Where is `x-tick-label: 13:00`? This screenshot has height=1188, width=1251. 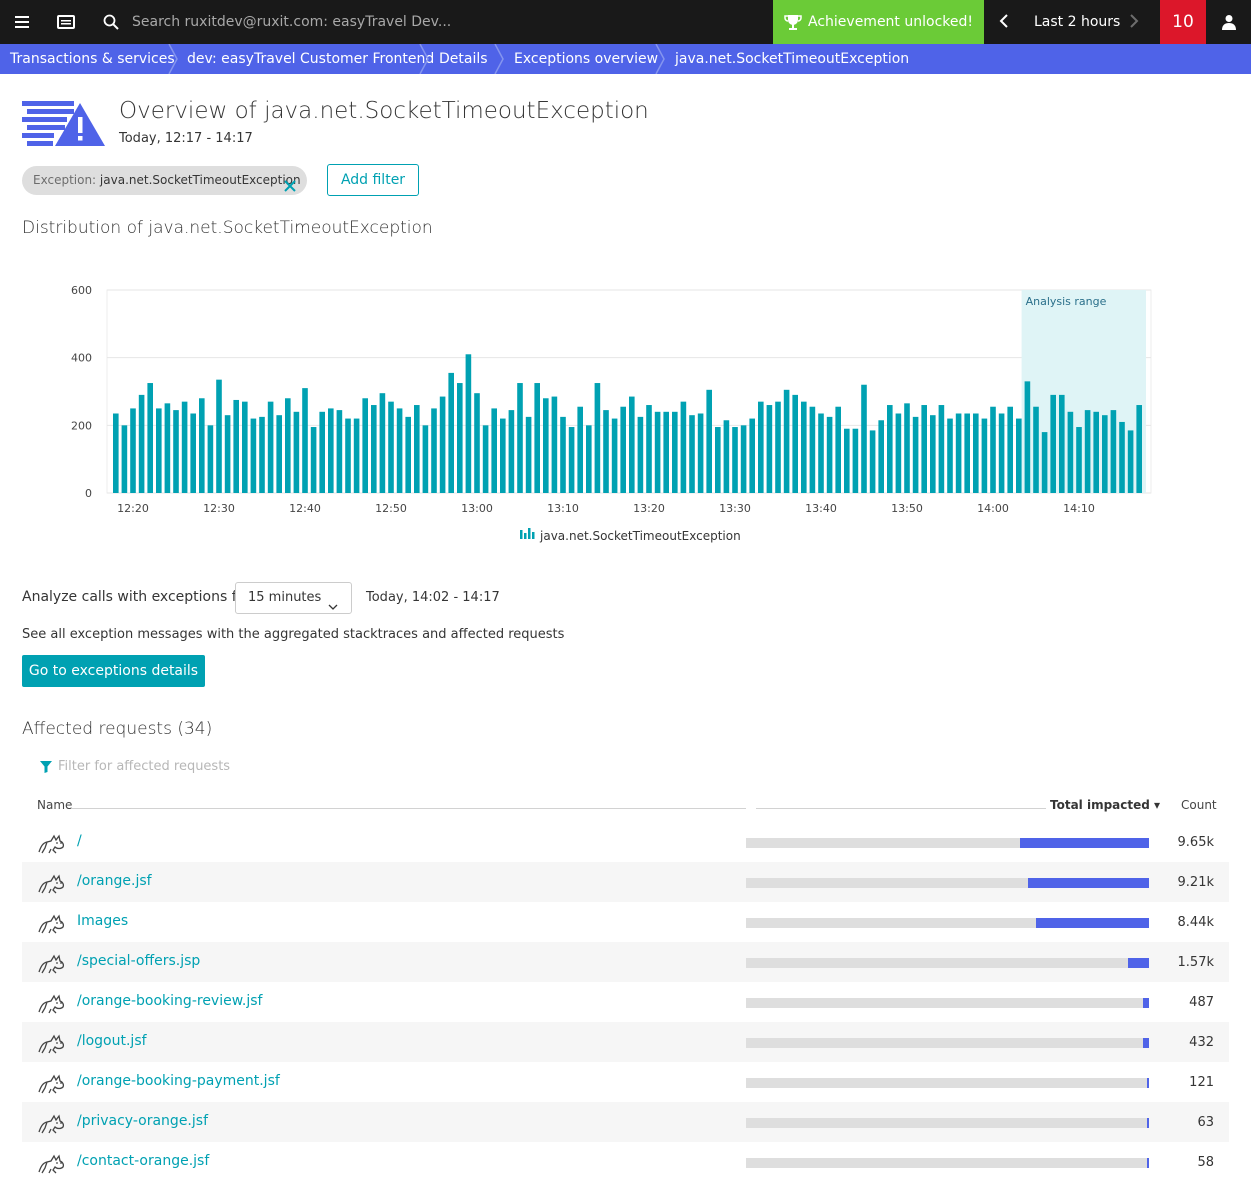
x-tick-label: 13:00 is located at coordinates (477, 508).